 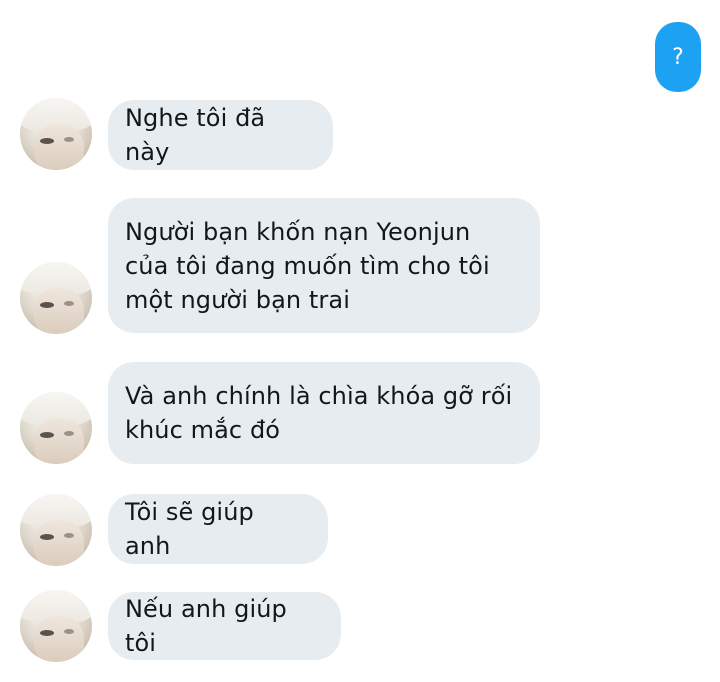 I want to click on sent-message-text: ?, so click(x=678, y=57).